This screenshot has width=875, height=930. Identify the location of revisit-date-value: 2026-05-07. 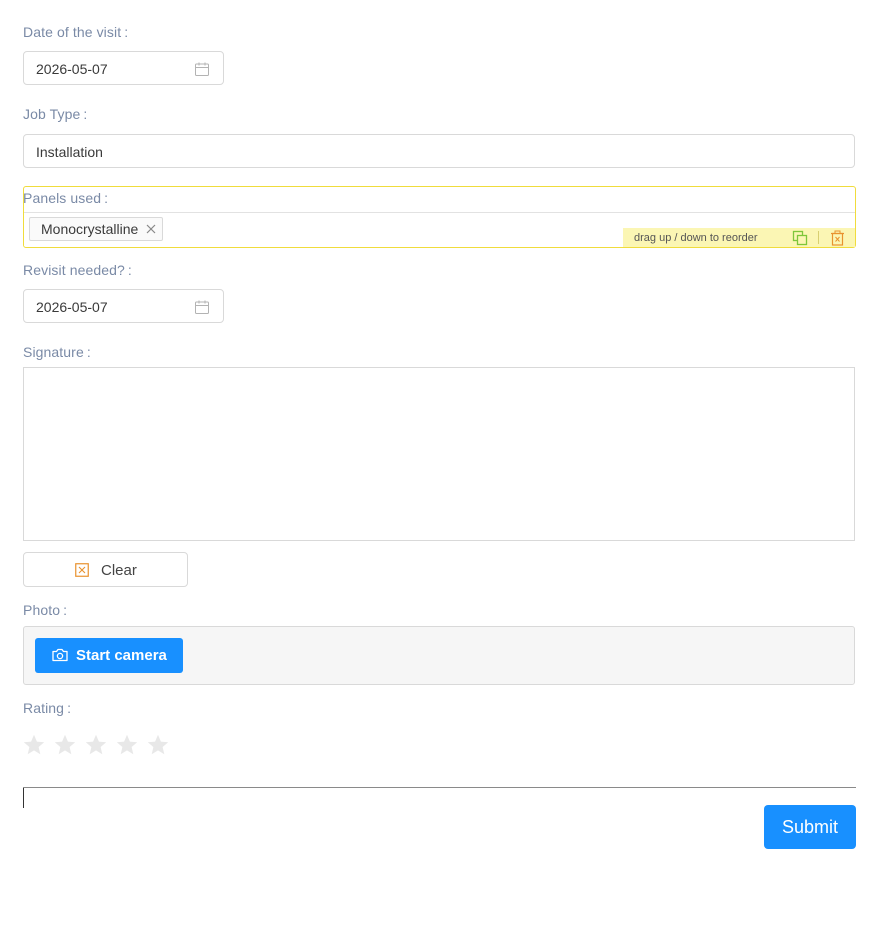
(72, 307).